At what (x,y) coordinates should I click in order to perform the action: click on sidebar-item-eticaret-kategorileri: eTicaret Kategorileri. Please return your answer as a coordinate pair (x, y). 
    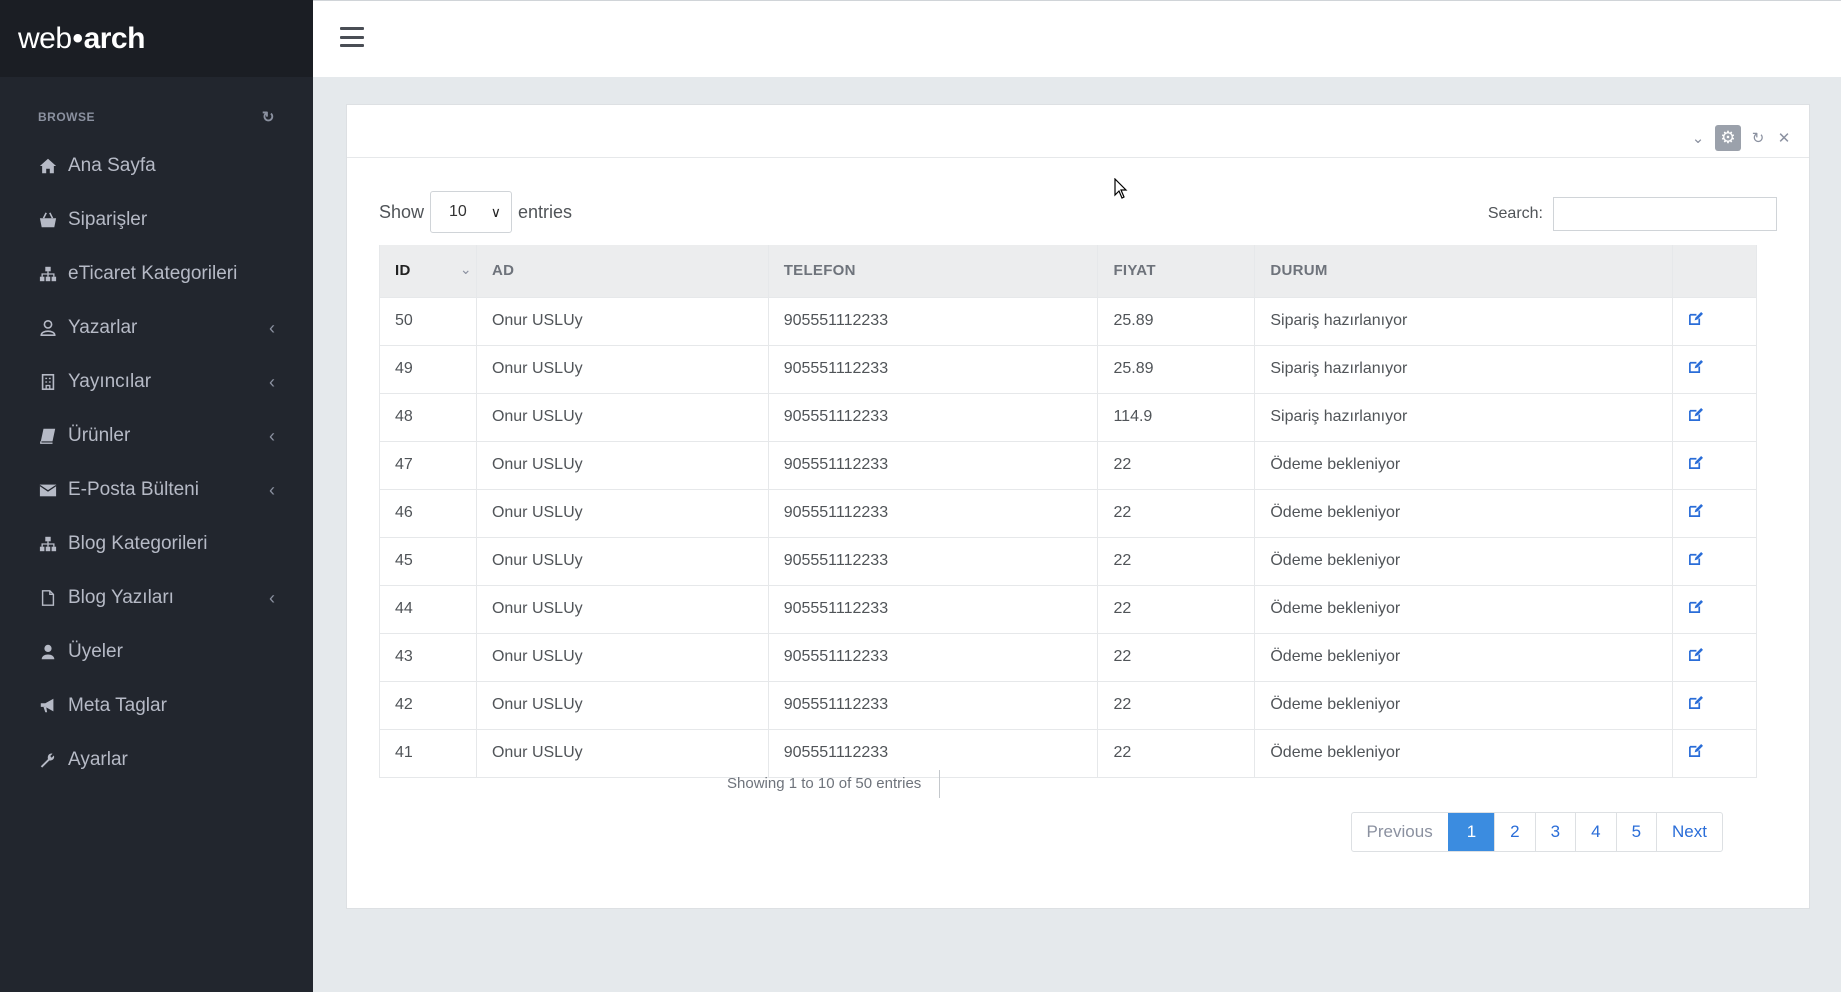
    Looking at the image, I should click on (156, 274).